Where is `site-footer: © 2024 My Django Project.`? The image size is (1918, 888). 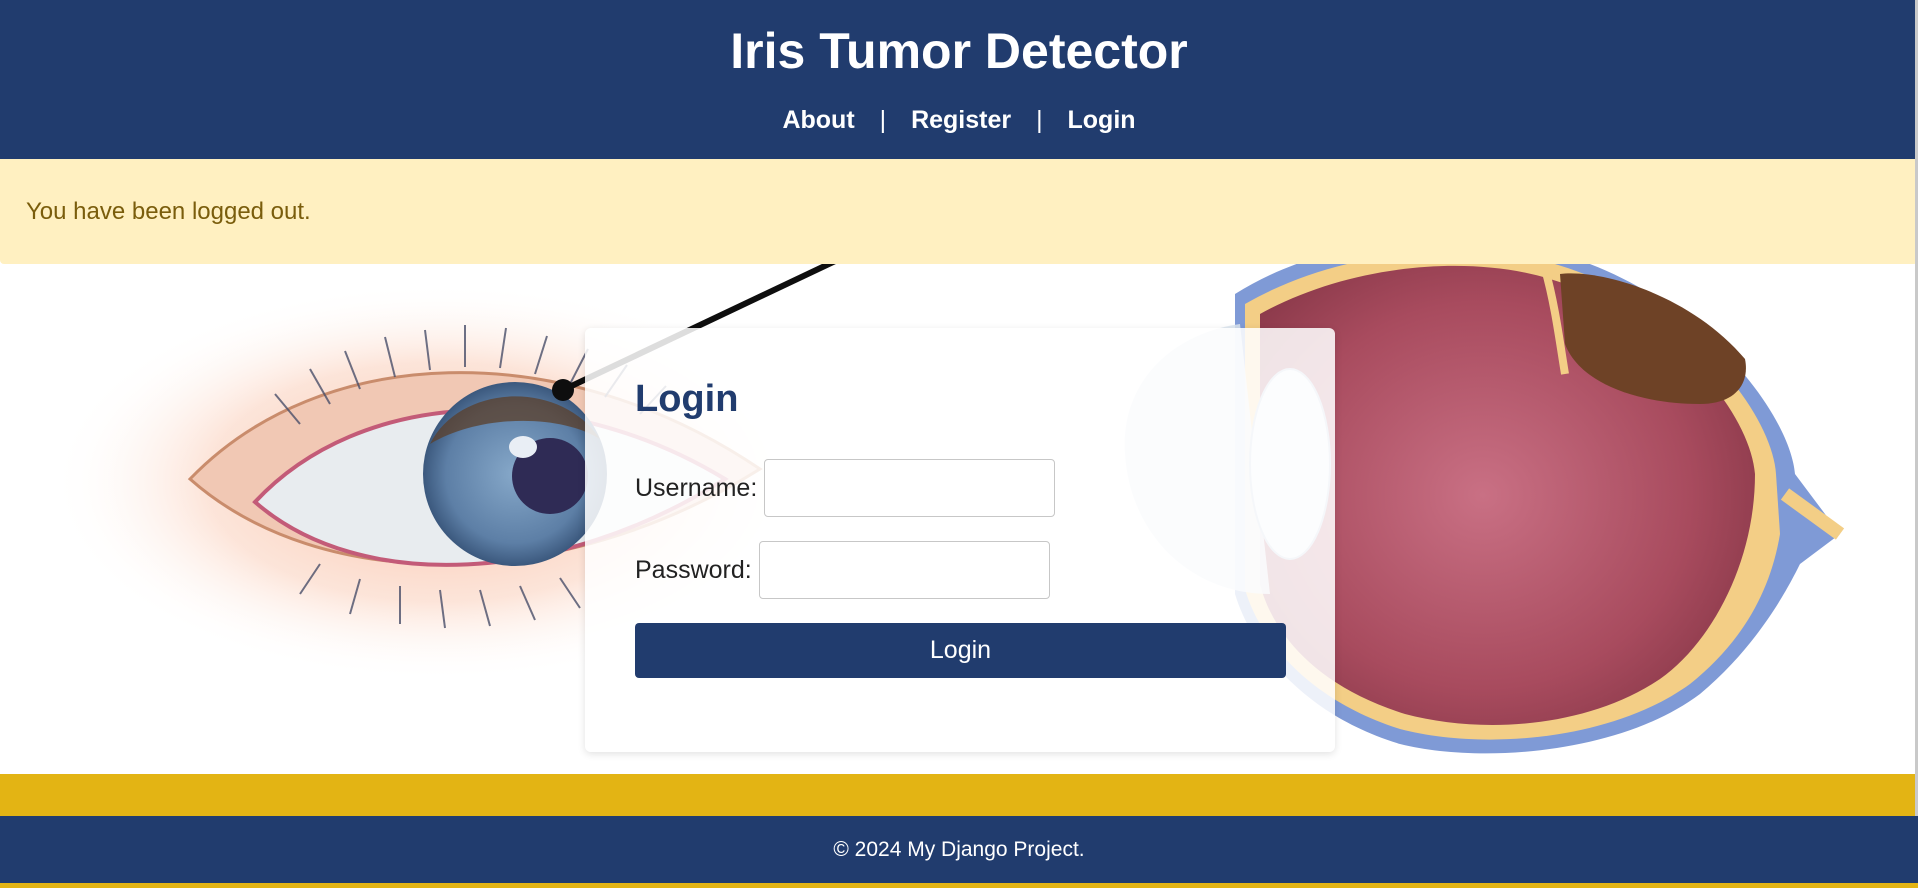 site-footer: © 2024 My Django Project. is located at coordinates (959, 849).